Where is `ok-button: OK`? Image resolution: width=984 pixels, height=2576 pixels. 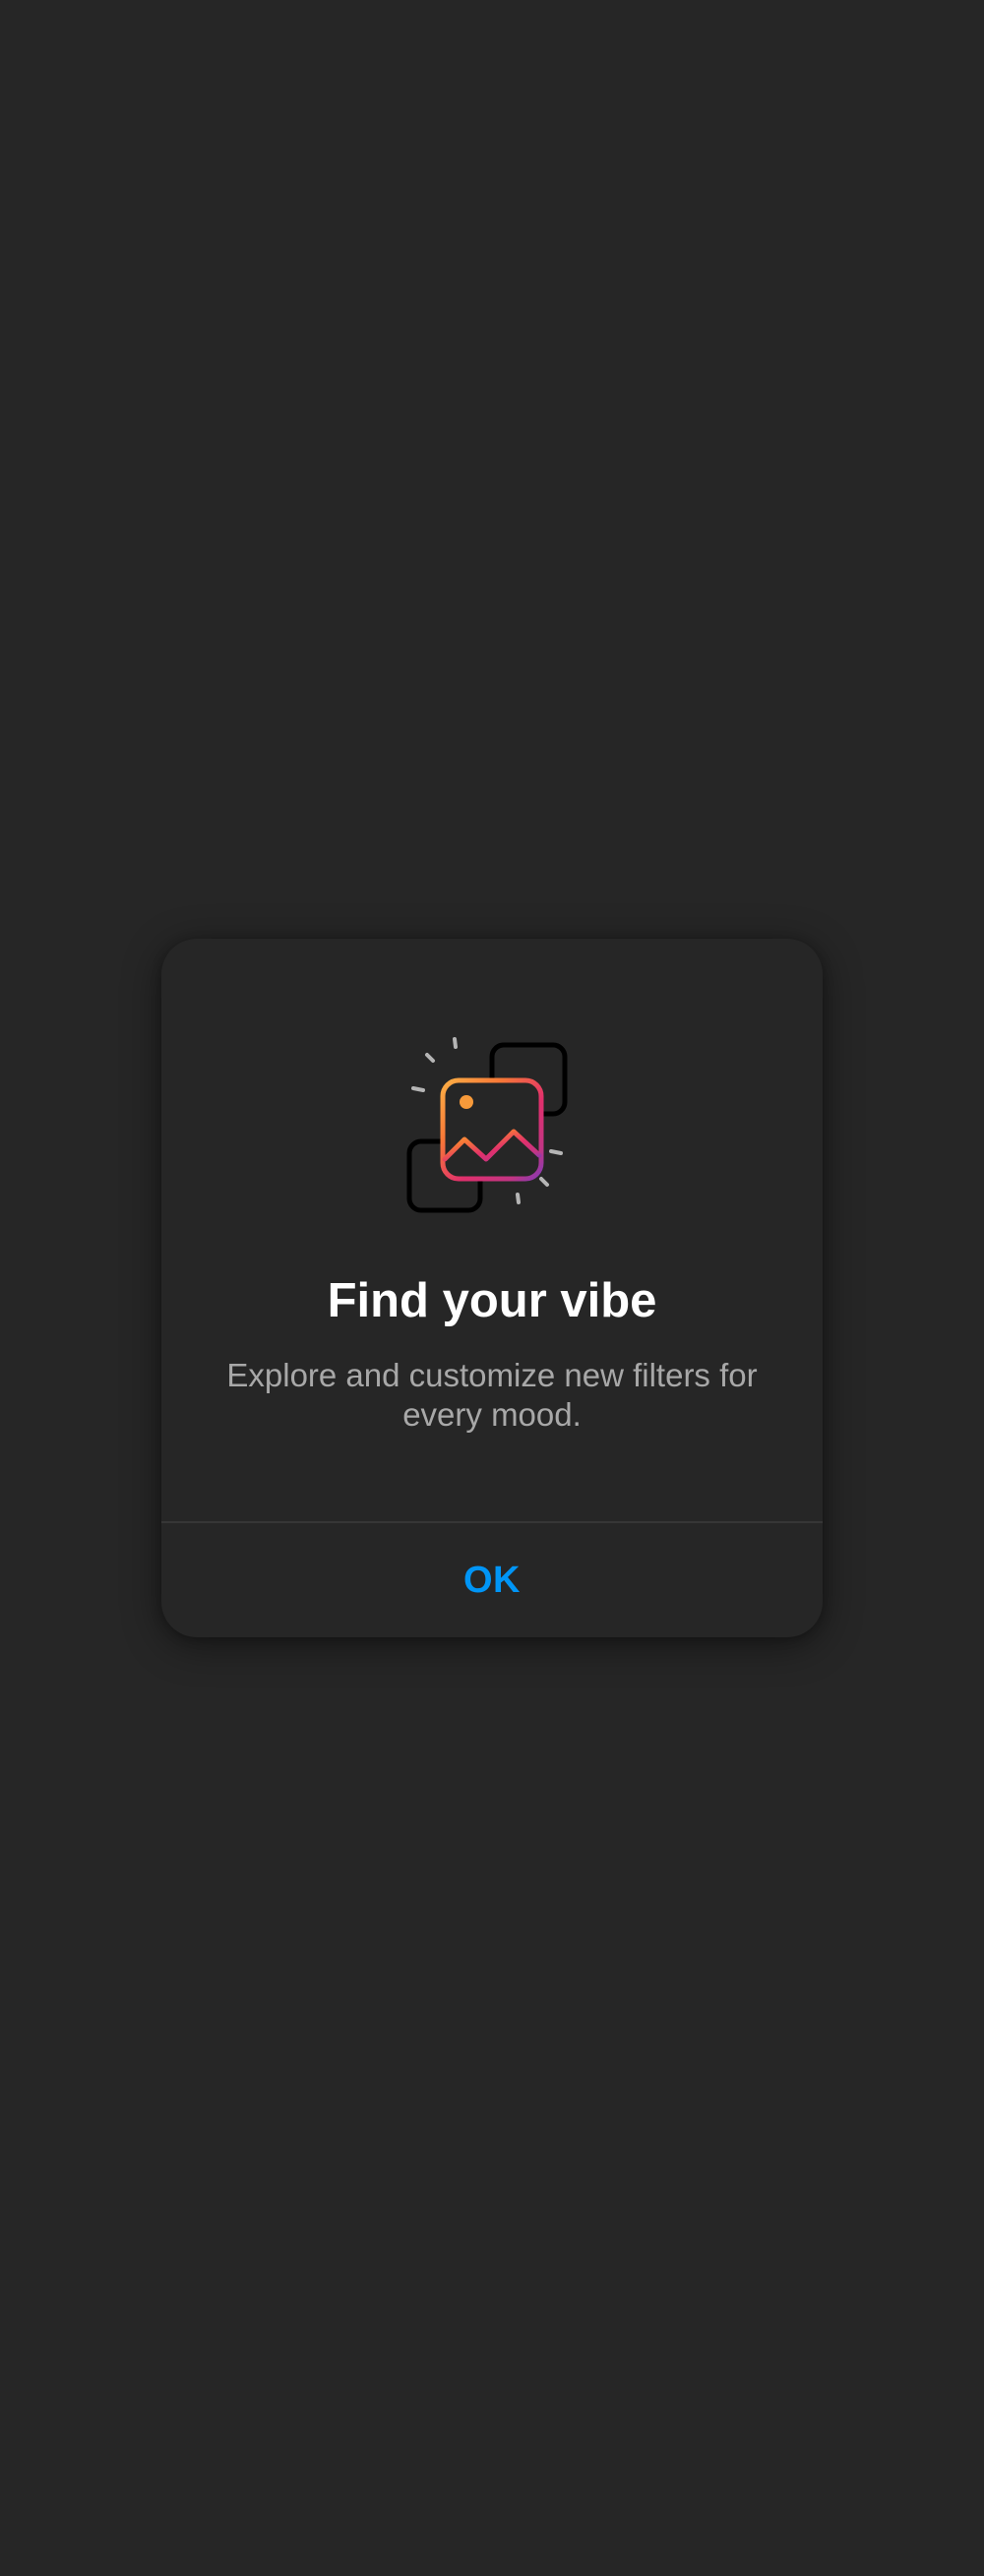 ok-button: OK is located at coordinates (492, 1580).